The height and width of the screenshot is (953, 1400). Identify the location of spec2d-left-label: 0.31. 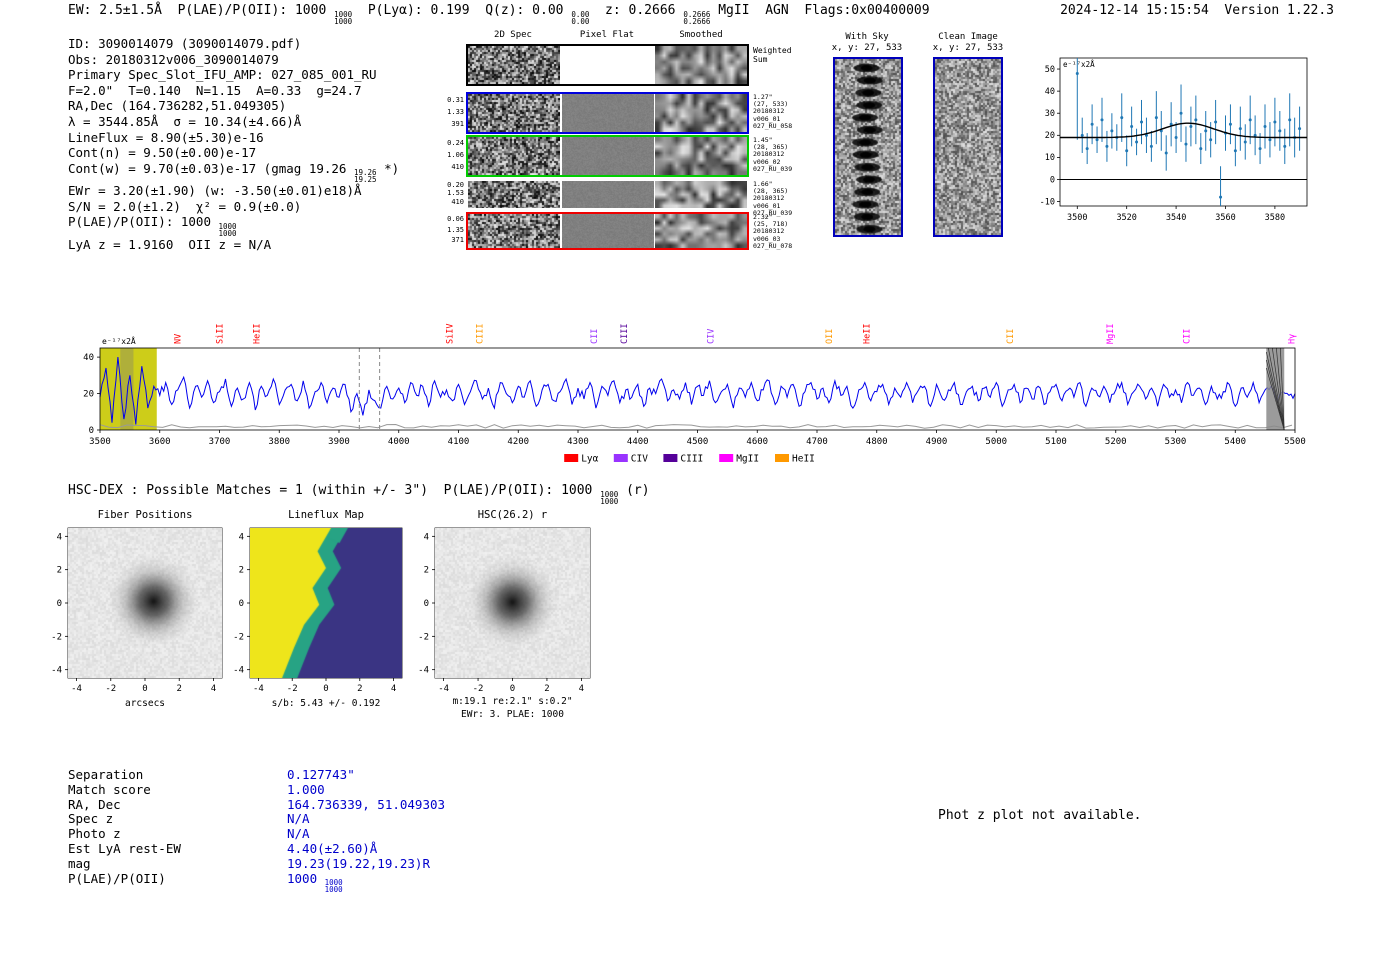
(455, 100).